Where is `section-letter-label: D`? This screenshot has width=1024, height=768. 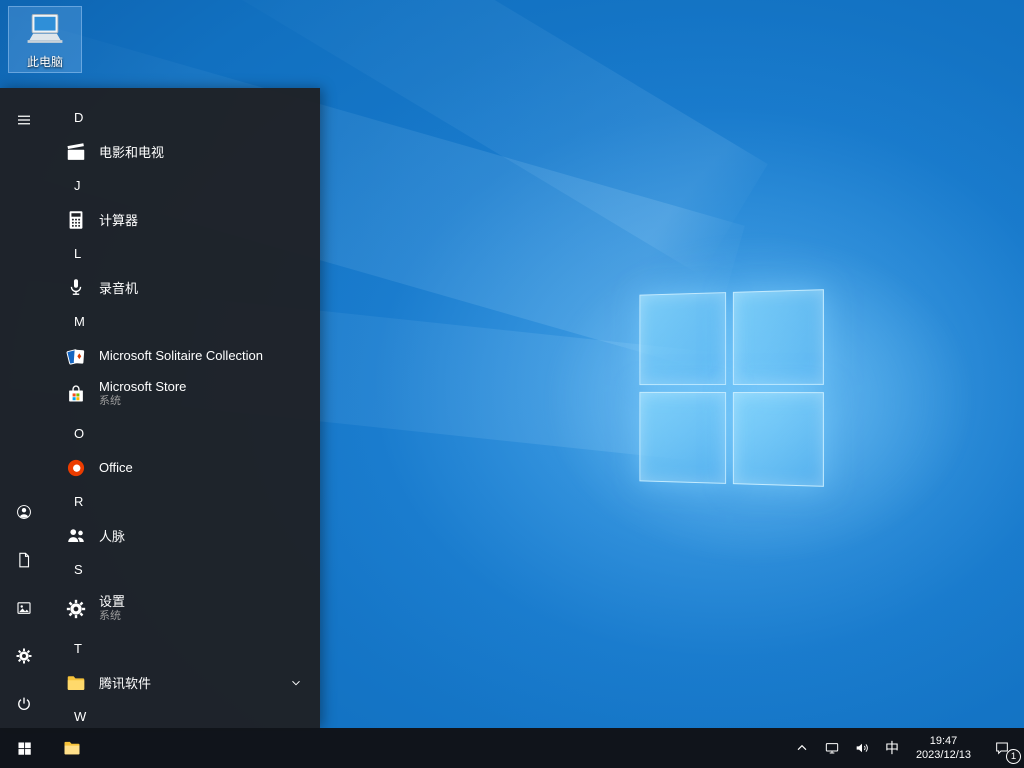
section-letter-label: D is located at coordinates (79, 117).